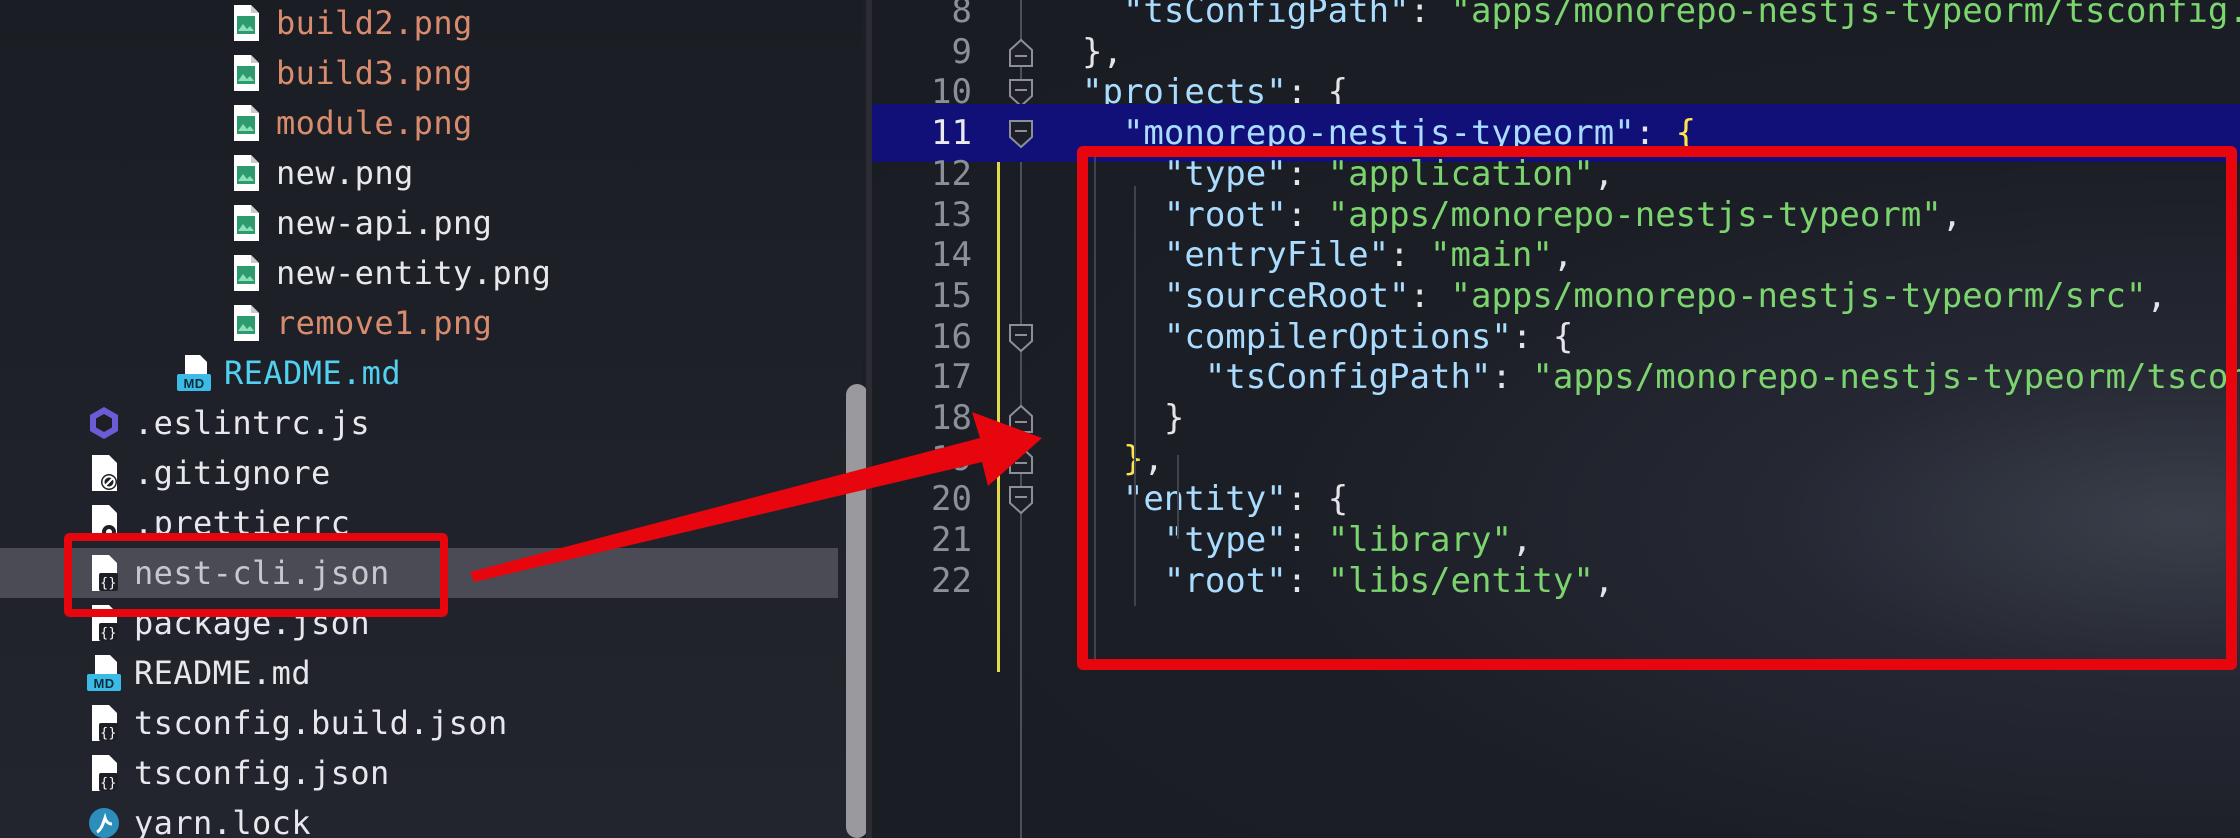 Image resolution: width=2240 pixels, height=838 pixels. I want to click on file-tree-item-label: new.png, so click(345, 173).